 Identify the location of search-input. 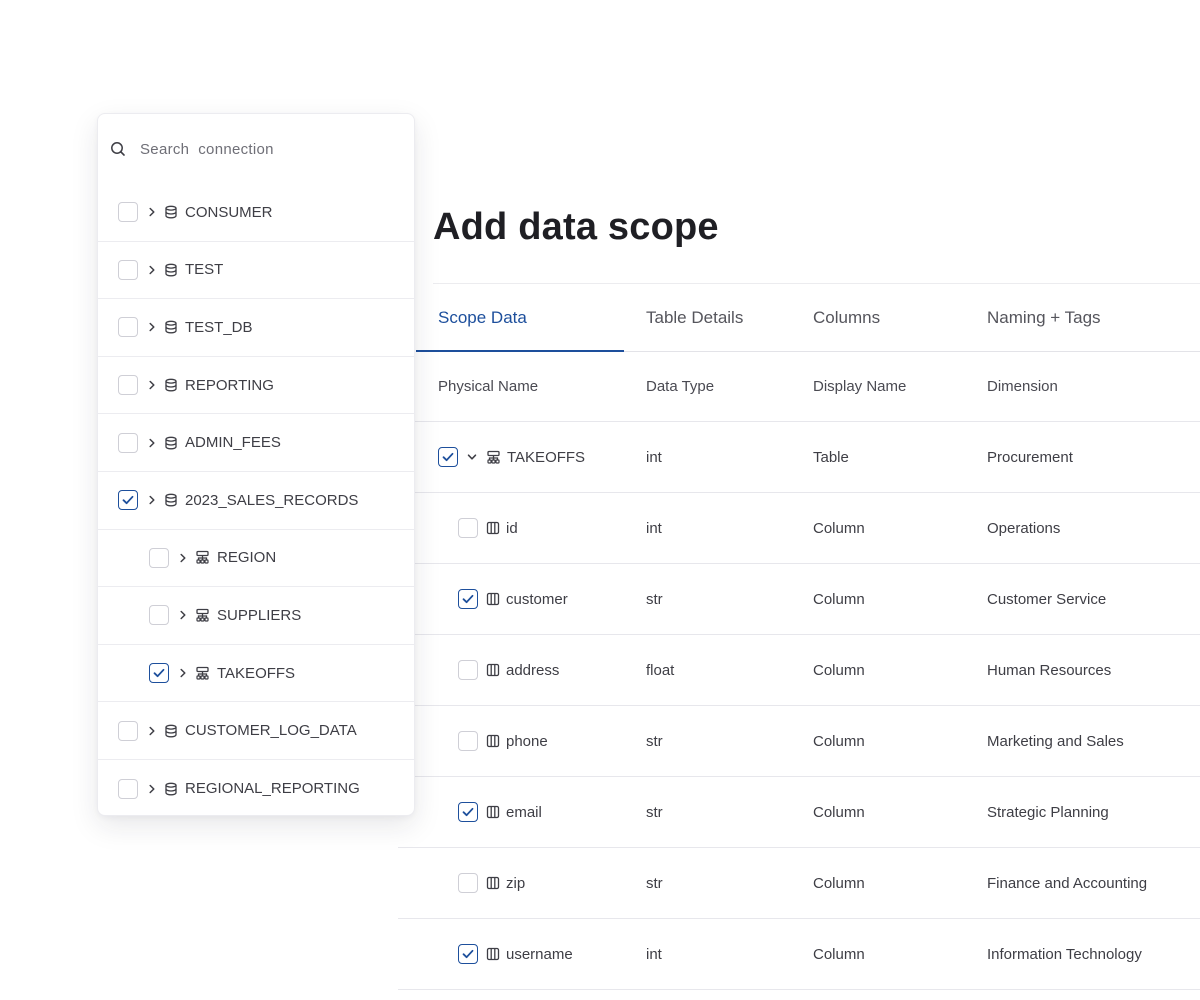
(260, 149).